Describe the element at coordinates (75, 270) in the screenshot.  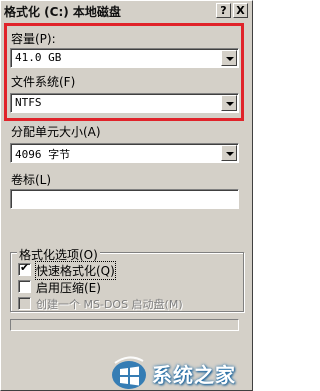
I see `quick-format-label: 快速格式化(Q)` at that location.